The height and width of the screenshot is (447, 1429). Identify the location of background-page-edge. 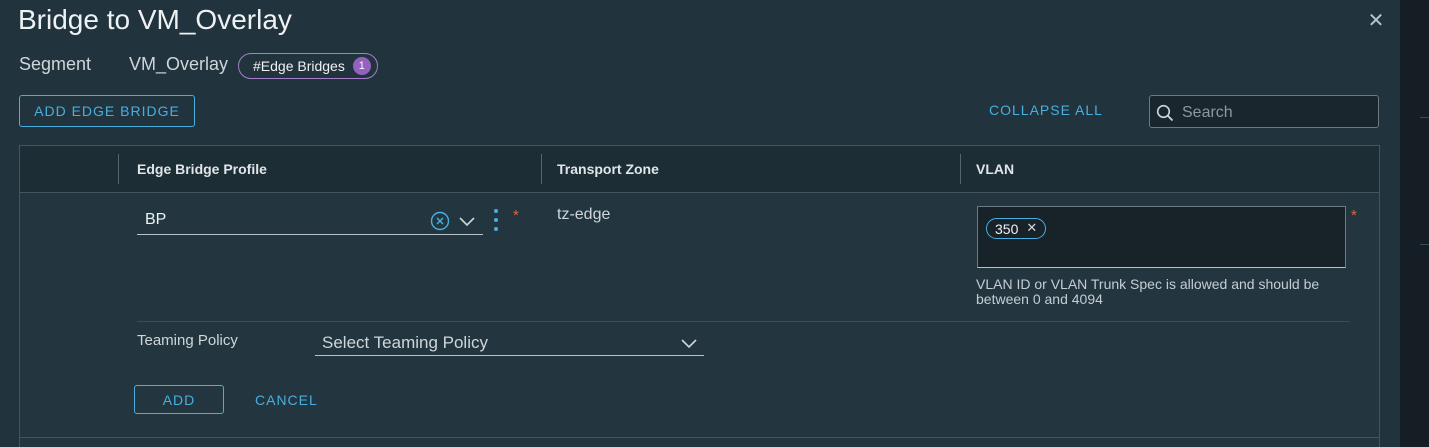
(1414, 223).